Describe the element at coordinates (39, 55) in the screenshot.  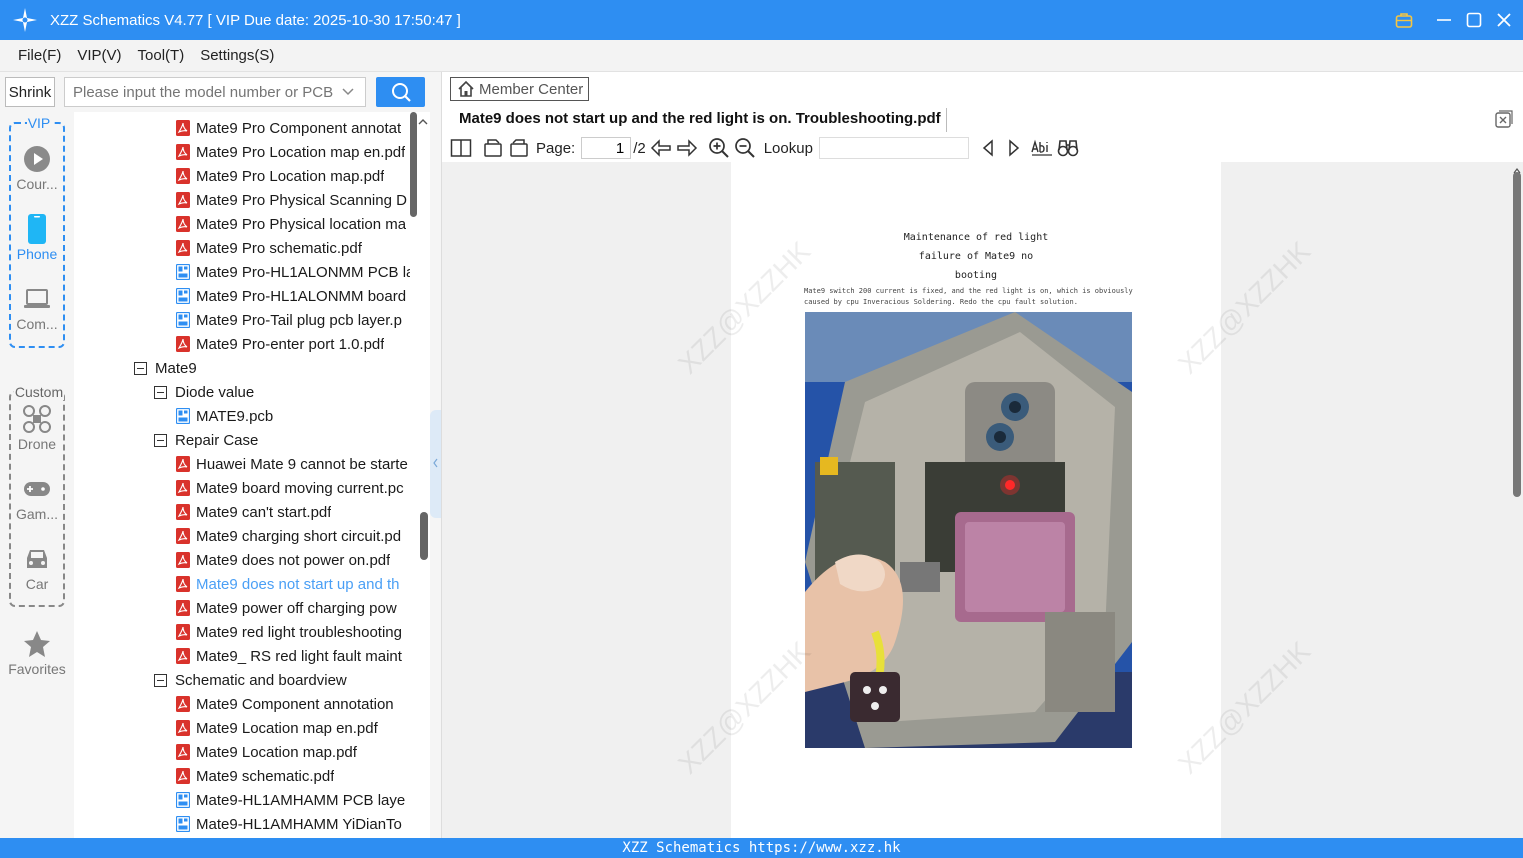
I see `menu-file: File(F)` at that location.